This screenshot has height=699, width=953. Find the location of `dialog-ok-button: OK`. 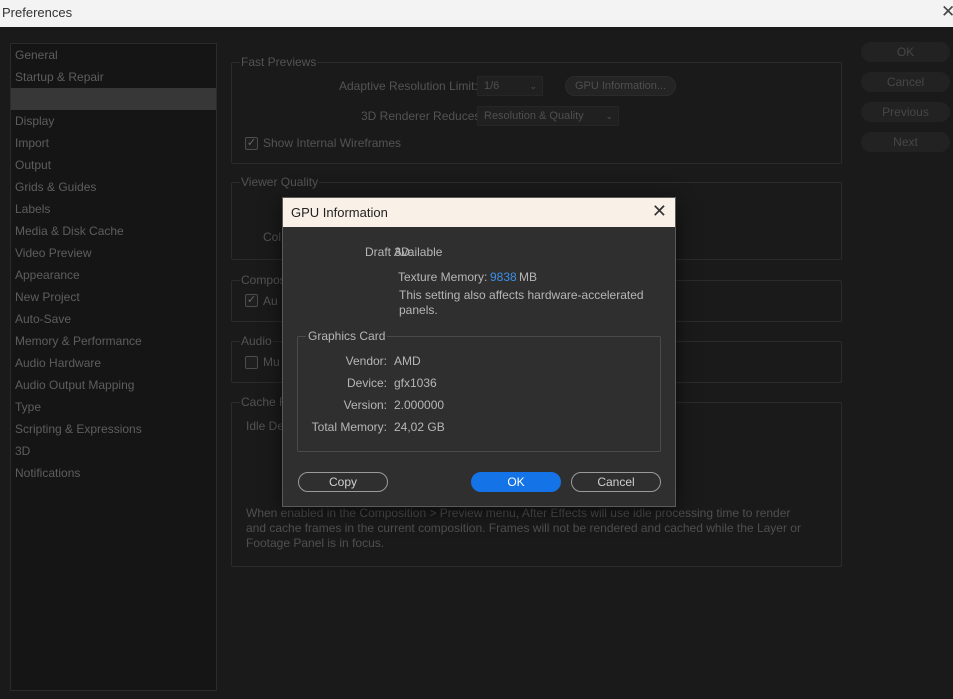

dialog-ok-button: OK is located at coordinates (516, 482).